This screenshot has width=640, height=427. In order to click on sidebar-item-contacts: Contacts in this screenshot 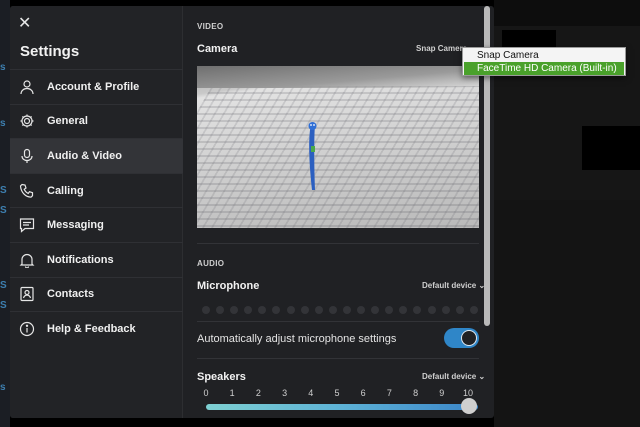, I will do `click(96, 294)`.